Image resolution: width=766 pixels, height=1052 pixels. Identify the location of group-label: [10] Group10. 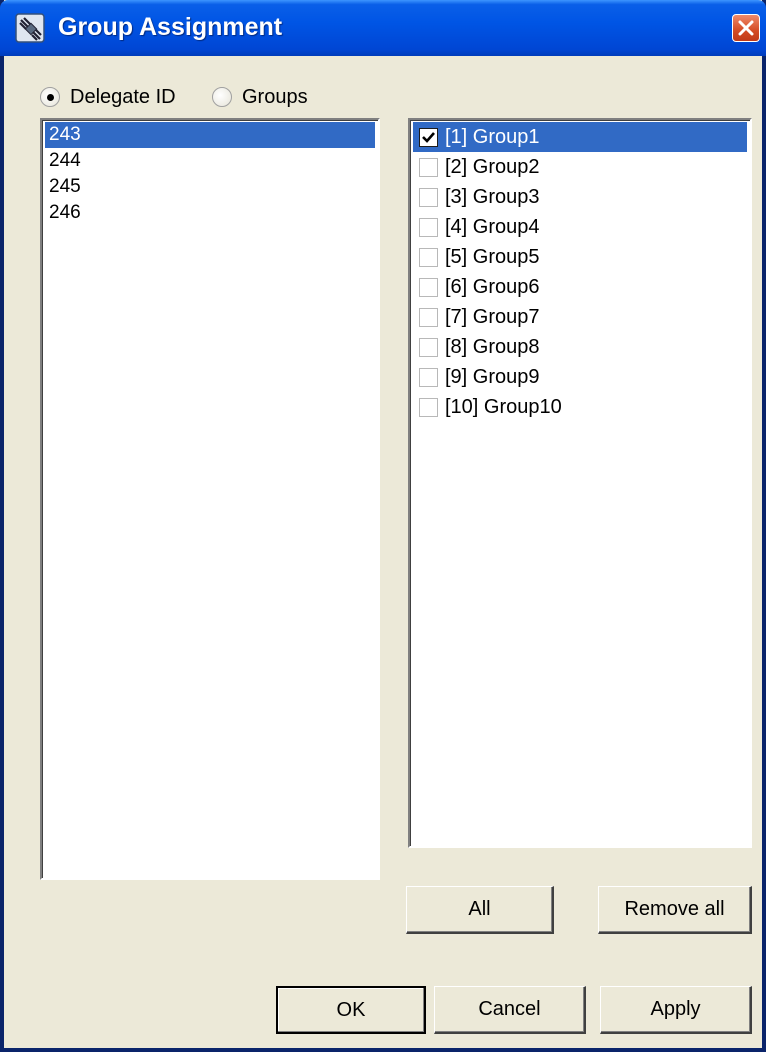
(503, 407).